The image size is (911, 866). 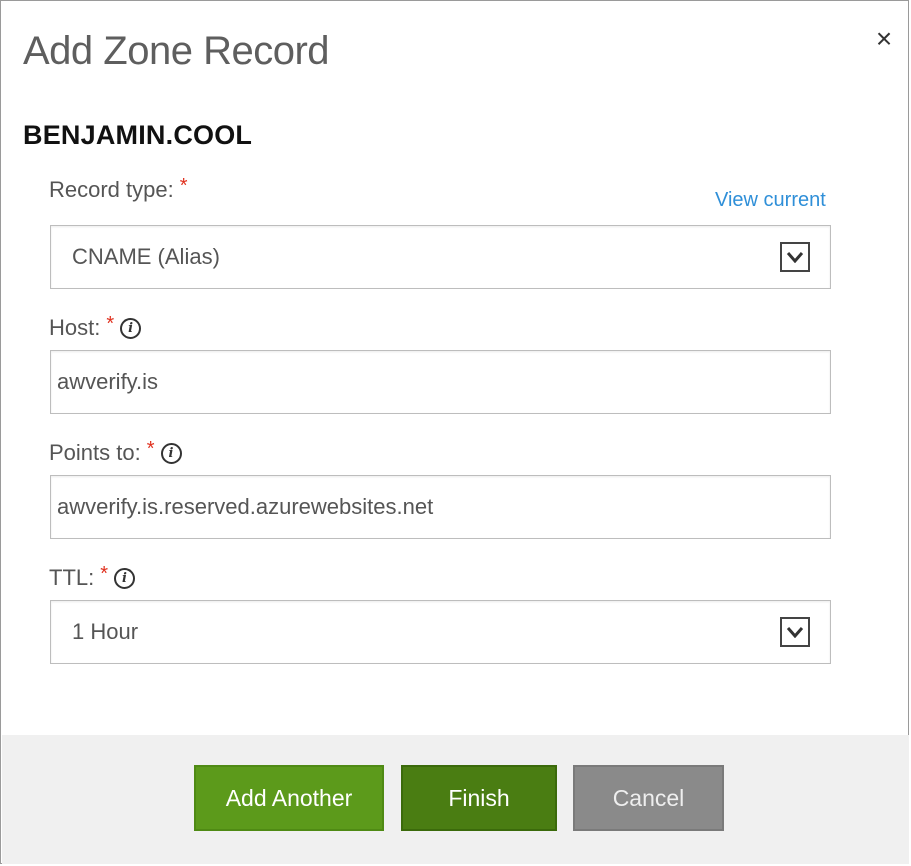 What do you see at coordinates (440, 632) in the screenshot?
I see `ttl-select: 1 Hour` at bounding box center [440, 632].